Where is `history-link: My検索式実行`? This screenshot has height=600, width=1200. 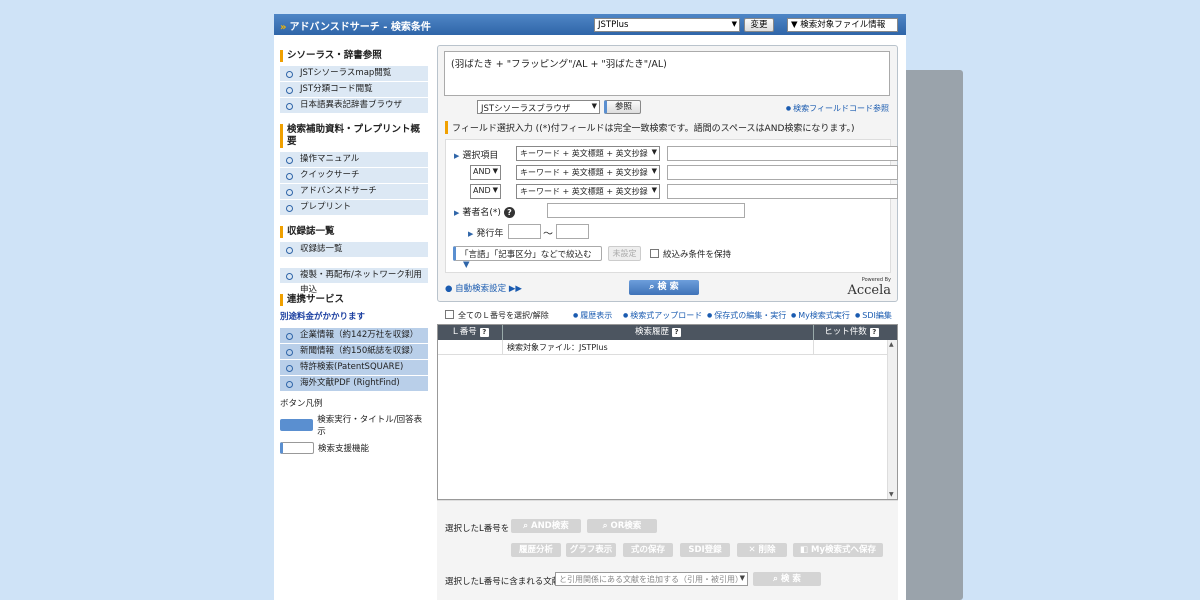 history-link: My検索式実行 is located at coordinates (820, 315).